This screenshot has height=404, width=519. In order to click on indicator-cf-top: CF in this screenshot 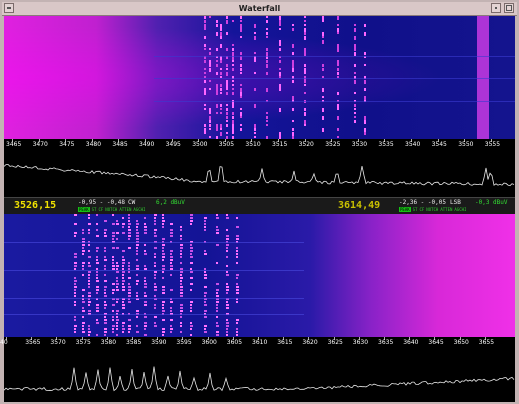, I will do `click(101, 209)`.